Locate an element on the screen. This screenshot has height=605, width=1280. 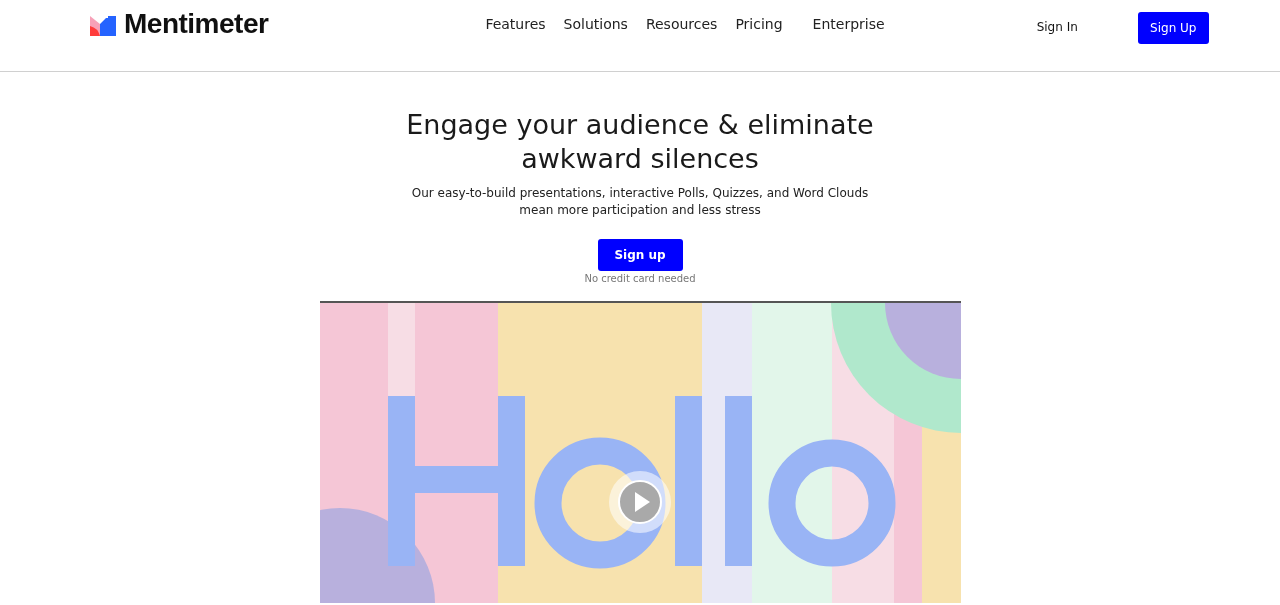
sign-up-button: Sign Up is located at coordinates (1173, 28).